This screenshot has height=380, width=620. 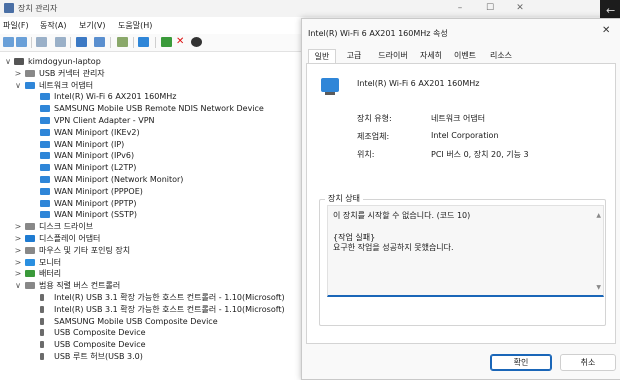 I want to click on laptop-icon, so click(x=19, y=61).